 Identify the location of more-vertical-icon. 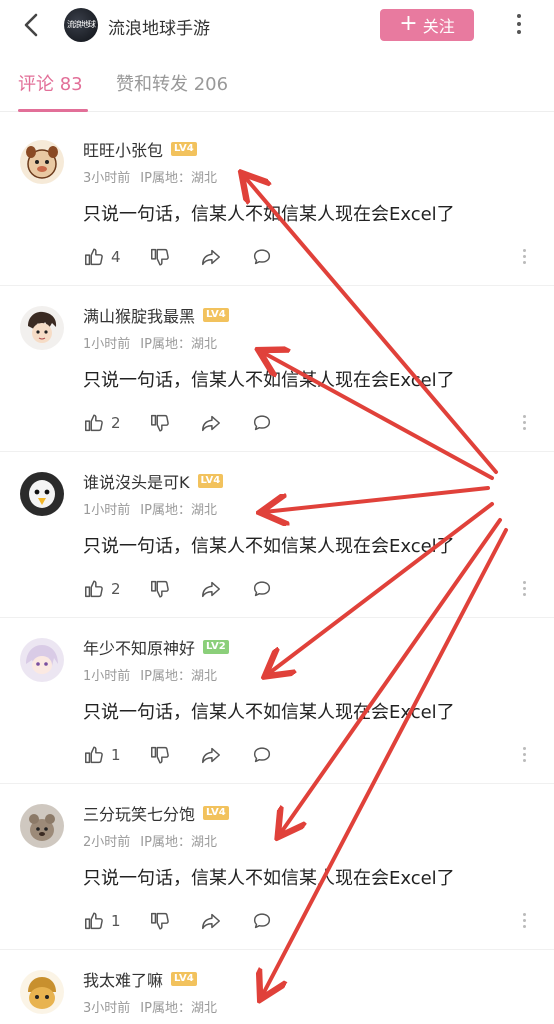
(519, 25).